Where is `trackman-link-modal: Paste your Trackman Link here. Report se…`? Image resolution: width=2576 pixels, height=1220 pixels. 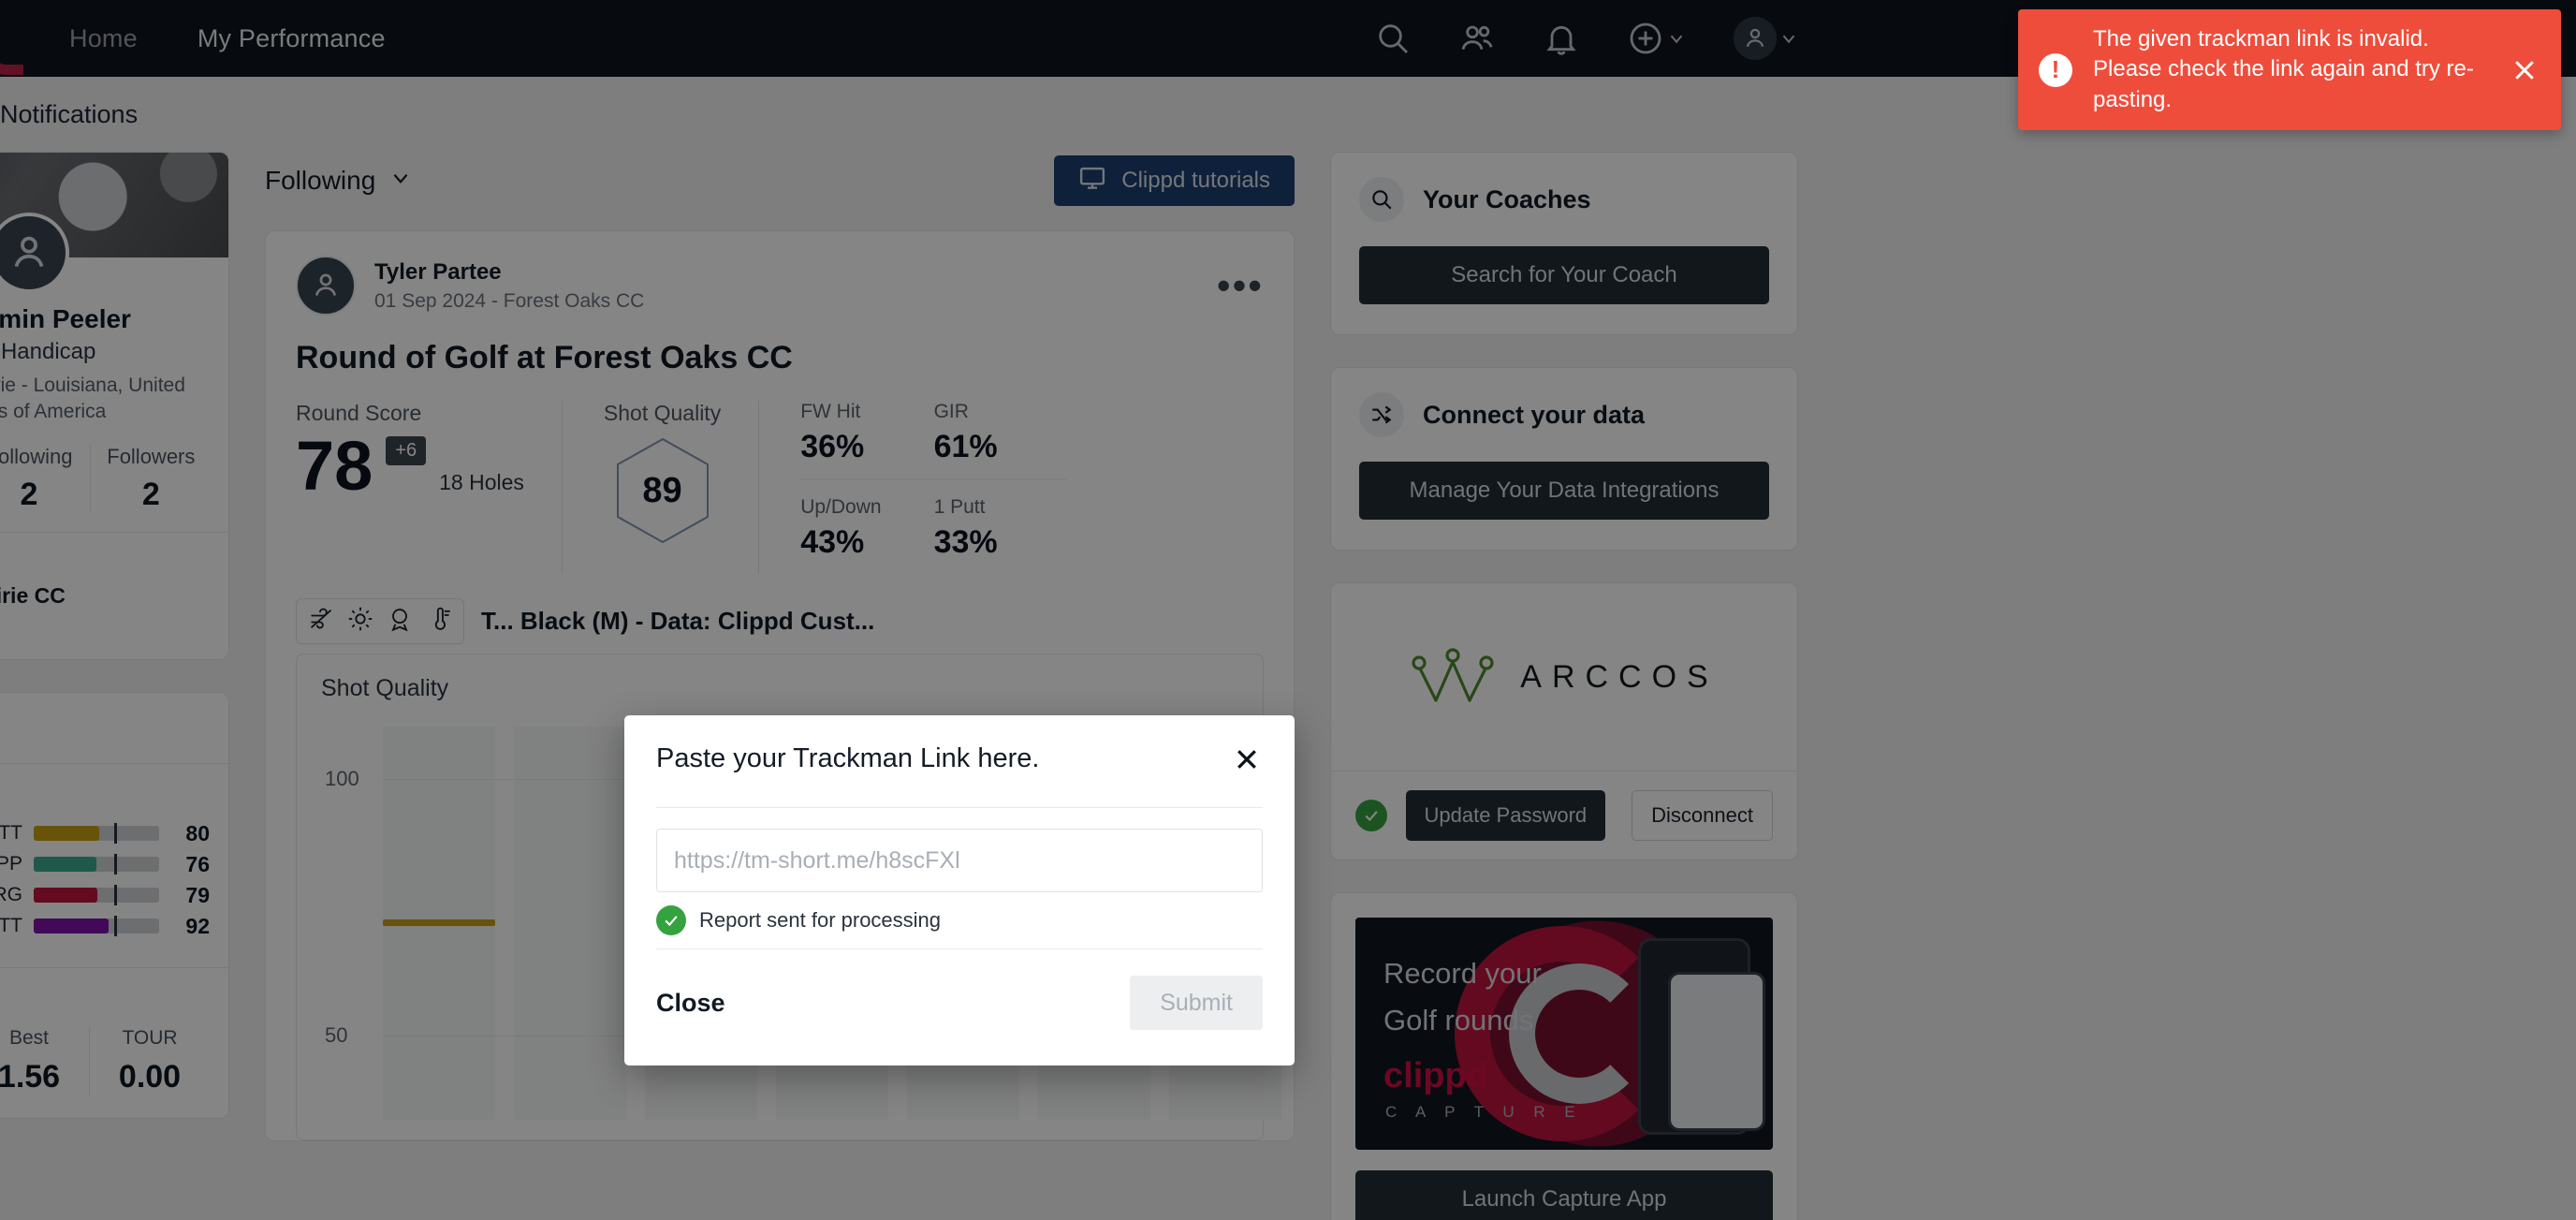
trackman-link-modal: Paste your Trackman Link here. Report se… is located at coordinates (960, 890).